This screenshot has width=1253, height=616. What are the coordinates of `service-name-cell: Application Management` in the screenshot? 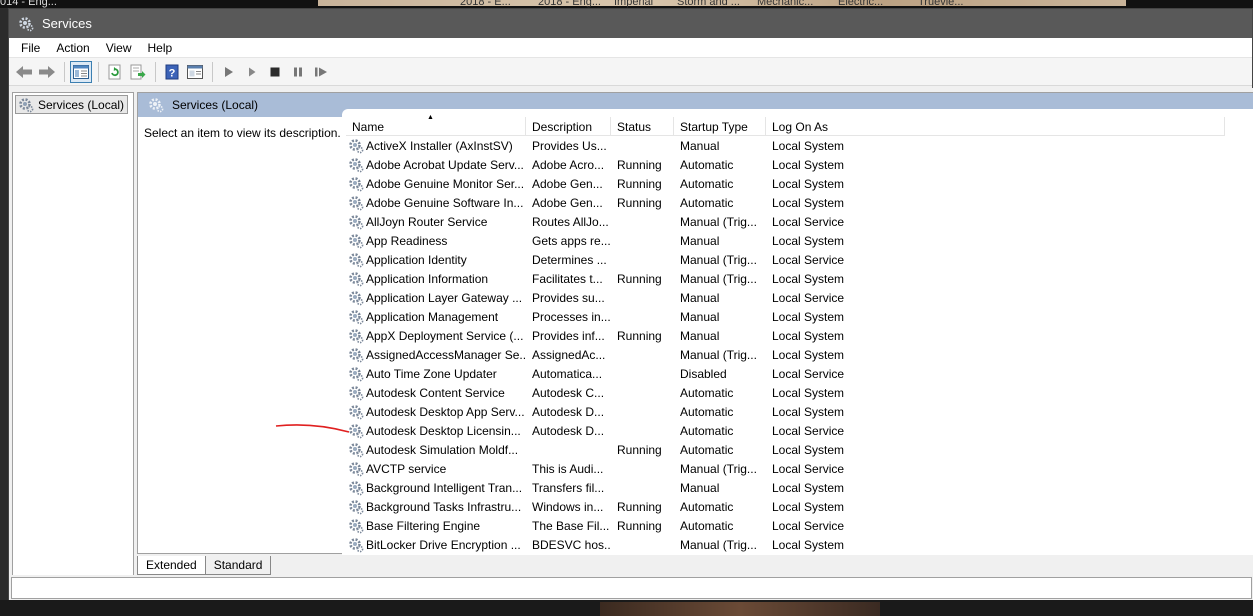 It's located at (436, 317).